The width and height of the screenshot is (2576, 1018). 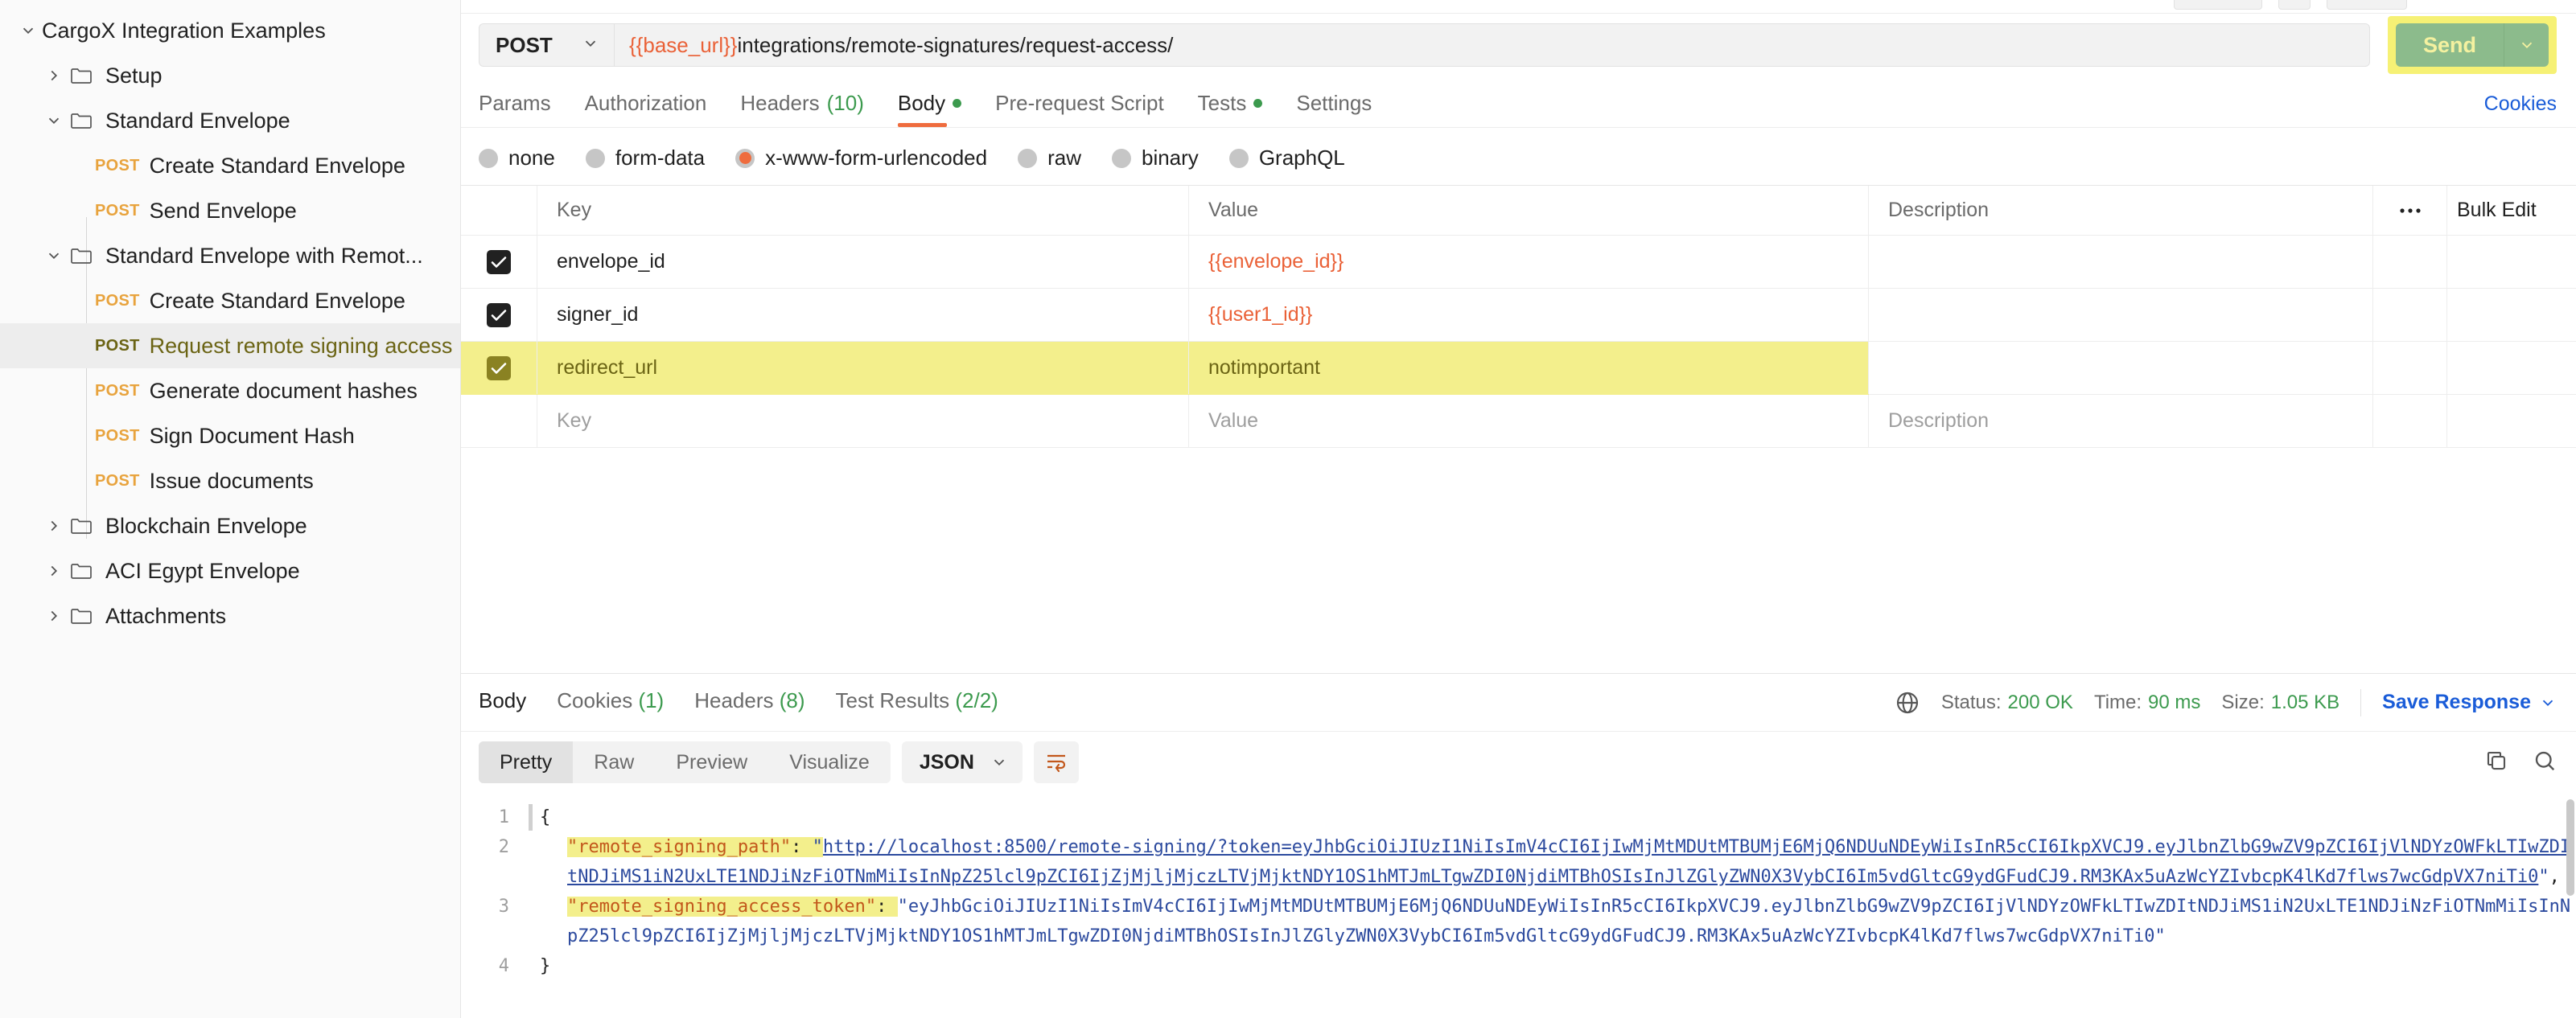 I want to click on send-options-caret-icon, so click(x=2526, y=45).